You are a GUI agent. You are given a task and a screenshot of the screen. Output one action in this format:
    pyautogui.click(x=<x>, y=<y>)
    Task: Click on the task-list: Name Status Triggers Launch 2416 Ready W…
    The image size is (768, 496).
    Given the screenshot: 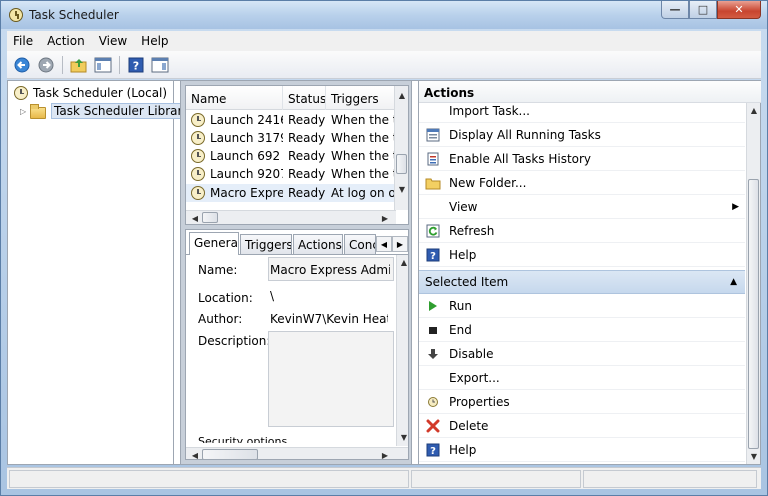 What is the action you would take?
    pyautogui.click(x=297, y=155)
    